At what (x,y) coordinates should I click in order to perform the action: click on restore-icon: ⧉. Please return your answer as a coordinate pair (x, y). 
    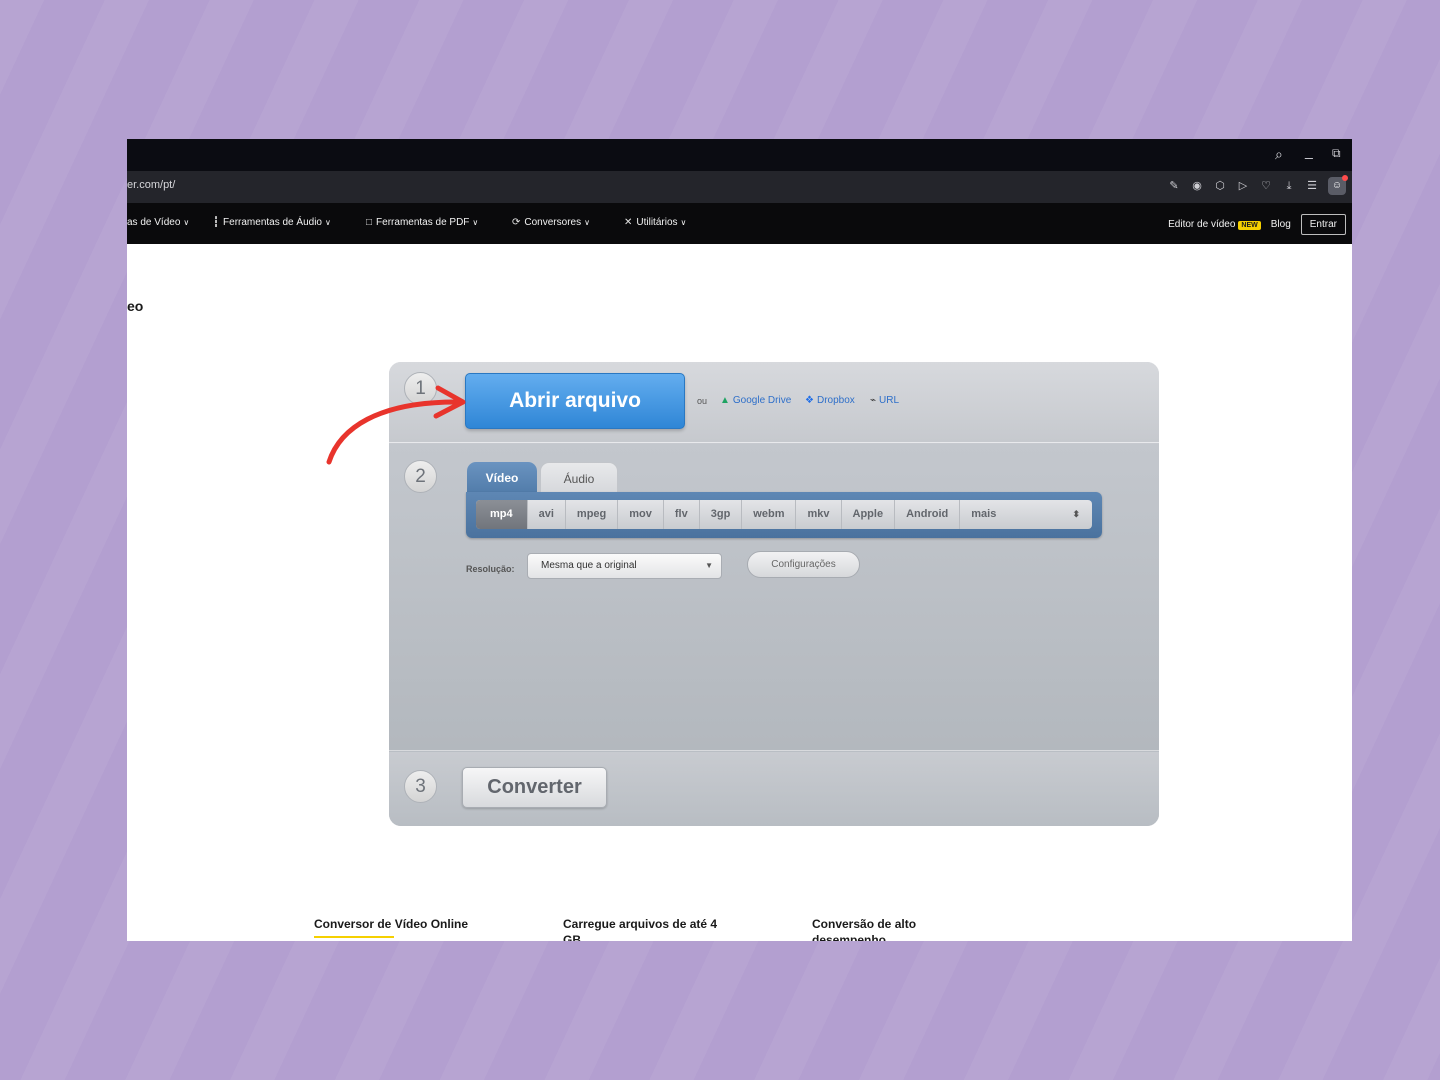
    Looking at the image, I should click on (1336, 153).